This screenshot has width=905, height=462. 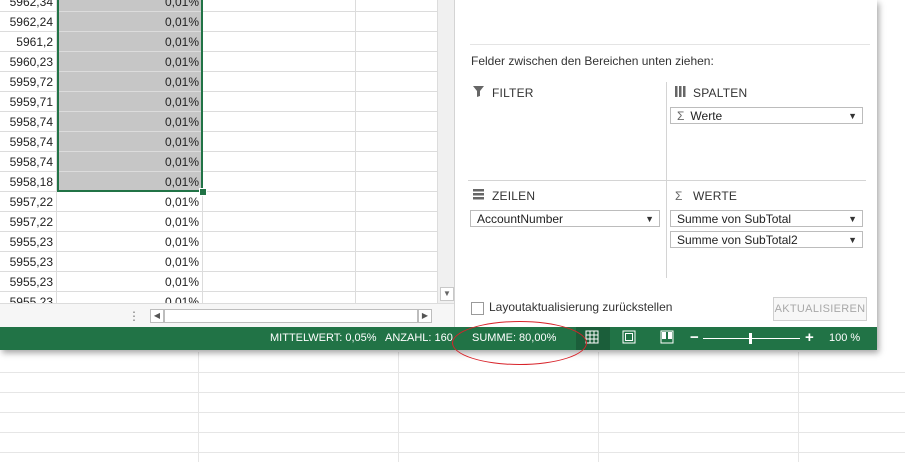 I want to click on zoom-in-button: +, so click(x=809, y=337).